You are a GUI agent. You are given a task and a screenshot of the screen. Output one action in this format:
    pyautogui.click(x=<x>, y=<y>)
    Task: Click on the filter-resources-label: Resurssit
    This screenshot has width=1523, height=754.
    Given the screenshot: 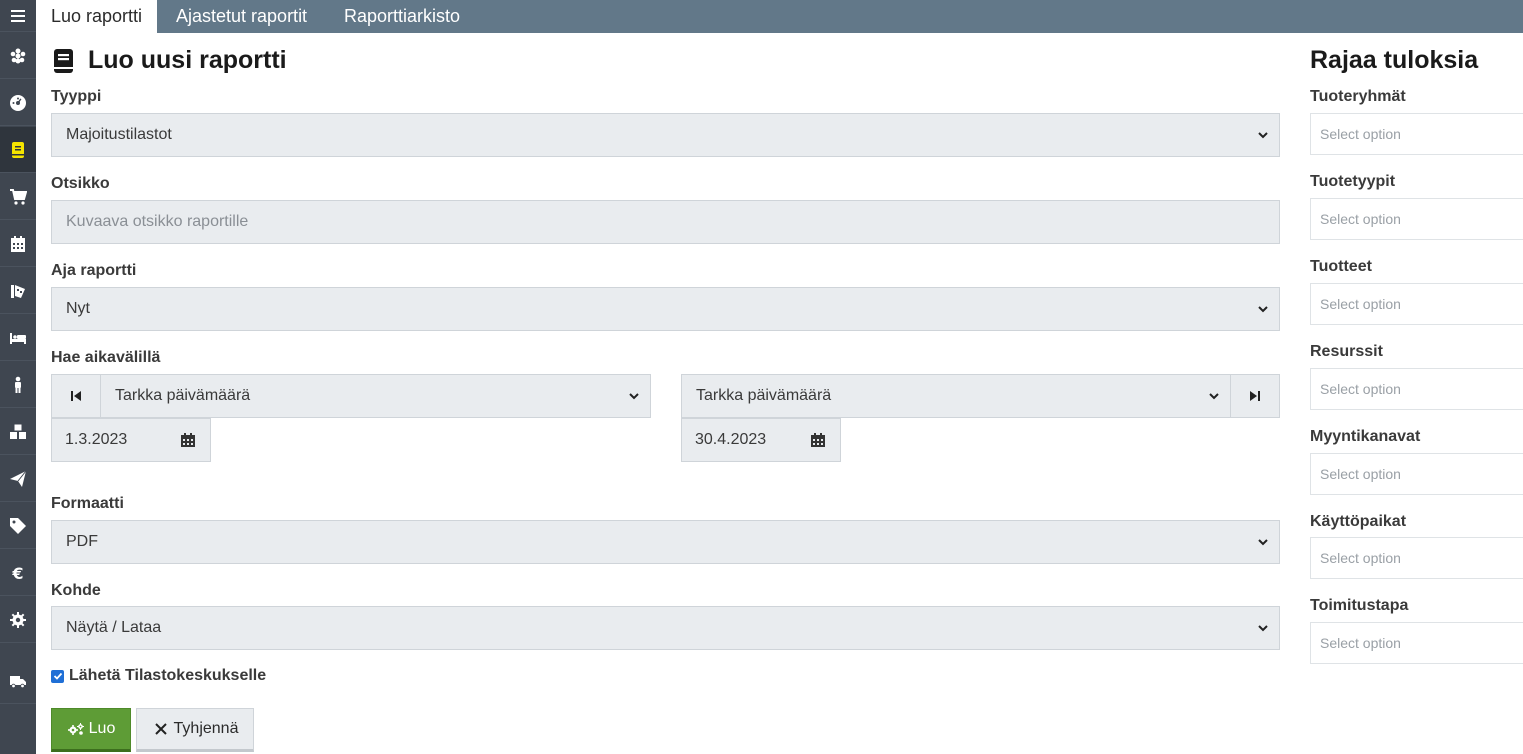 What is the action you would take?
    pyautogui.click(x=1346, y=351)
    